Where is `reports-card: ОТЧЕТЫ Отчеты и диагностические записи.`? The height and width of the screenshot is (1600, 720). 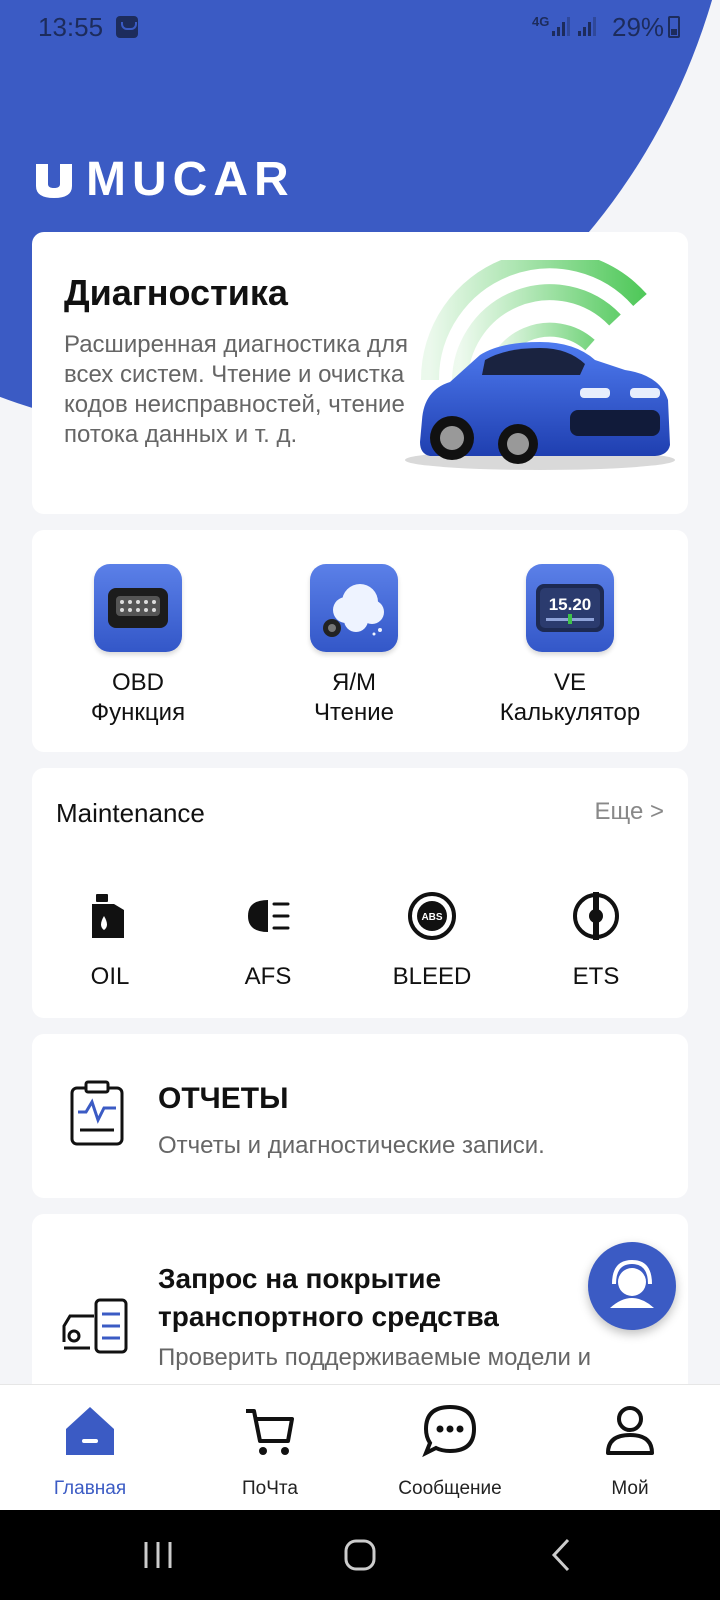
reports-card: ОТЧЕТЫ Отчеты и диагностические записи. is located at coordinates (360, 1116).